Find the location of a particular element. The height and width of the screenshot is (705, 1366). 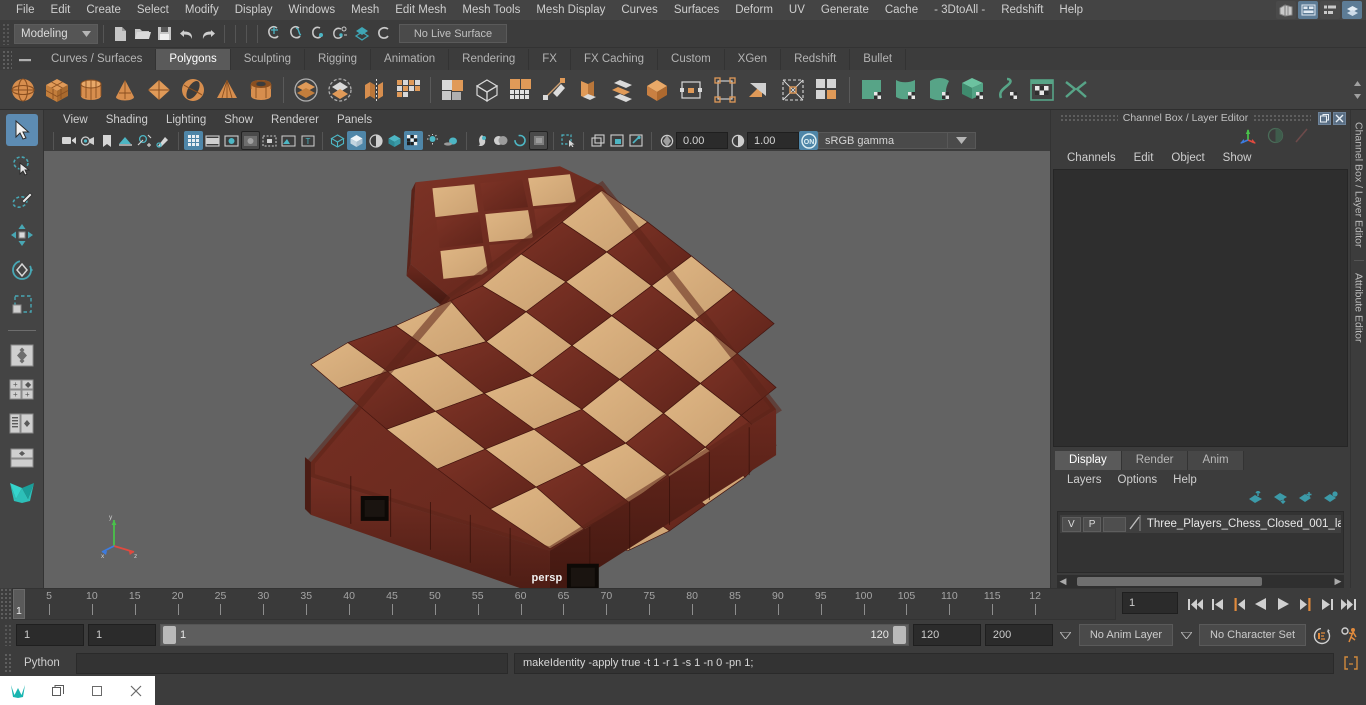

save-scene-icon is located at coordinates (164, 34).